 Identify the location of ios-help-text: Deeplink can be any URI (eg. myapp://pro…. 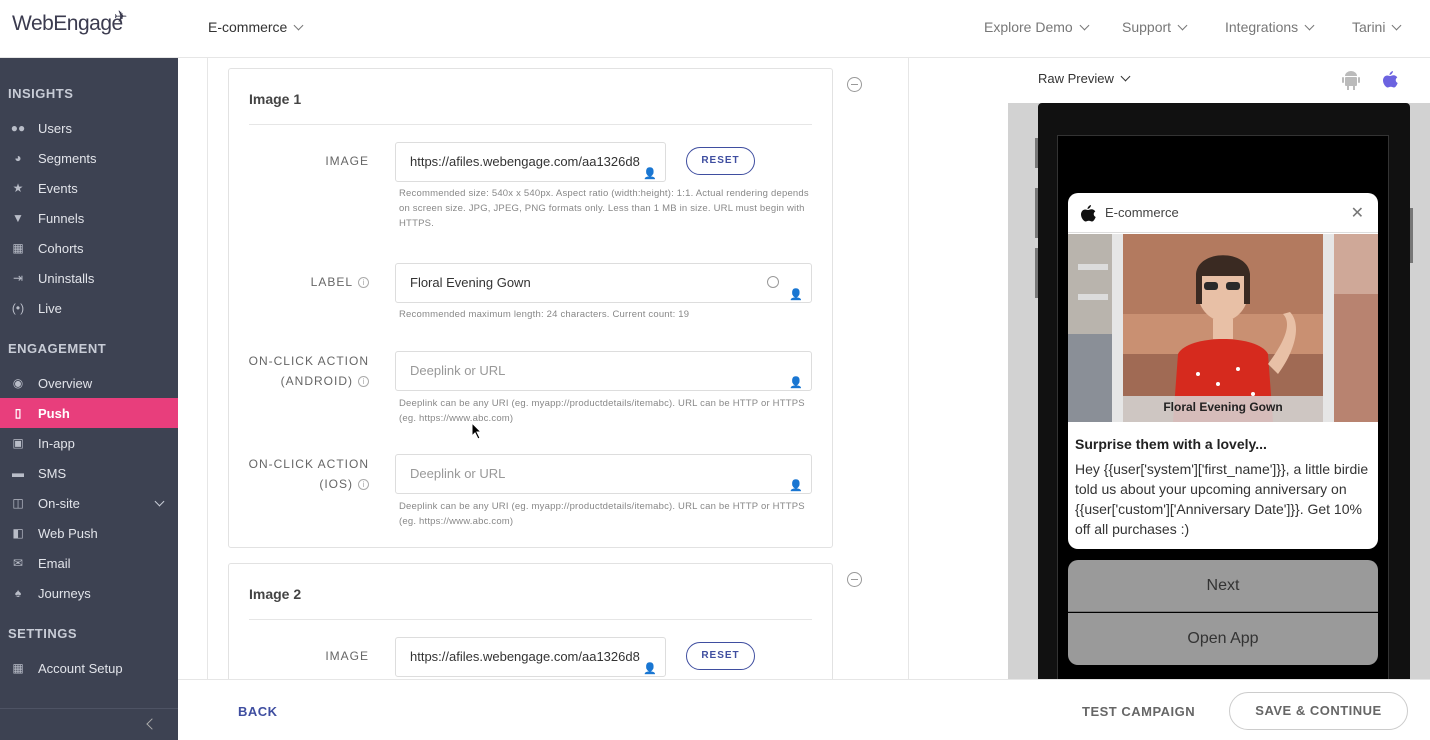
(602, 514).